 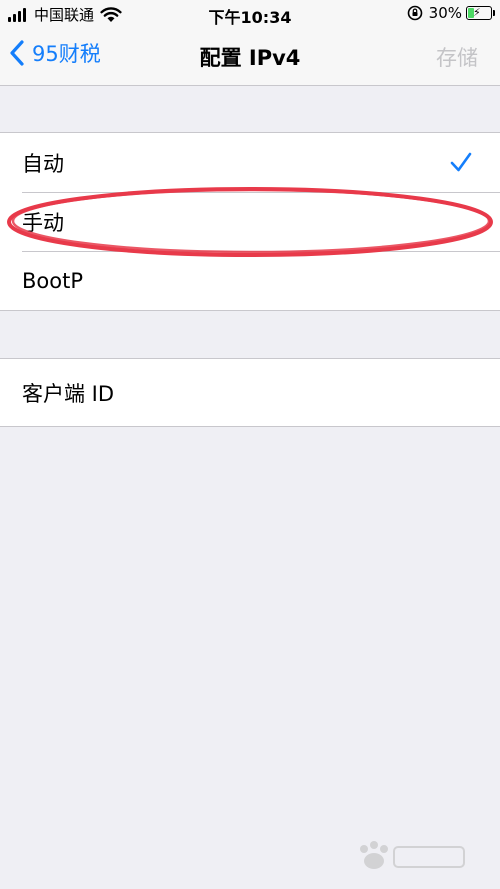 I want to click on client-id-group: 客户端 ID, so click(x=250, y=392).